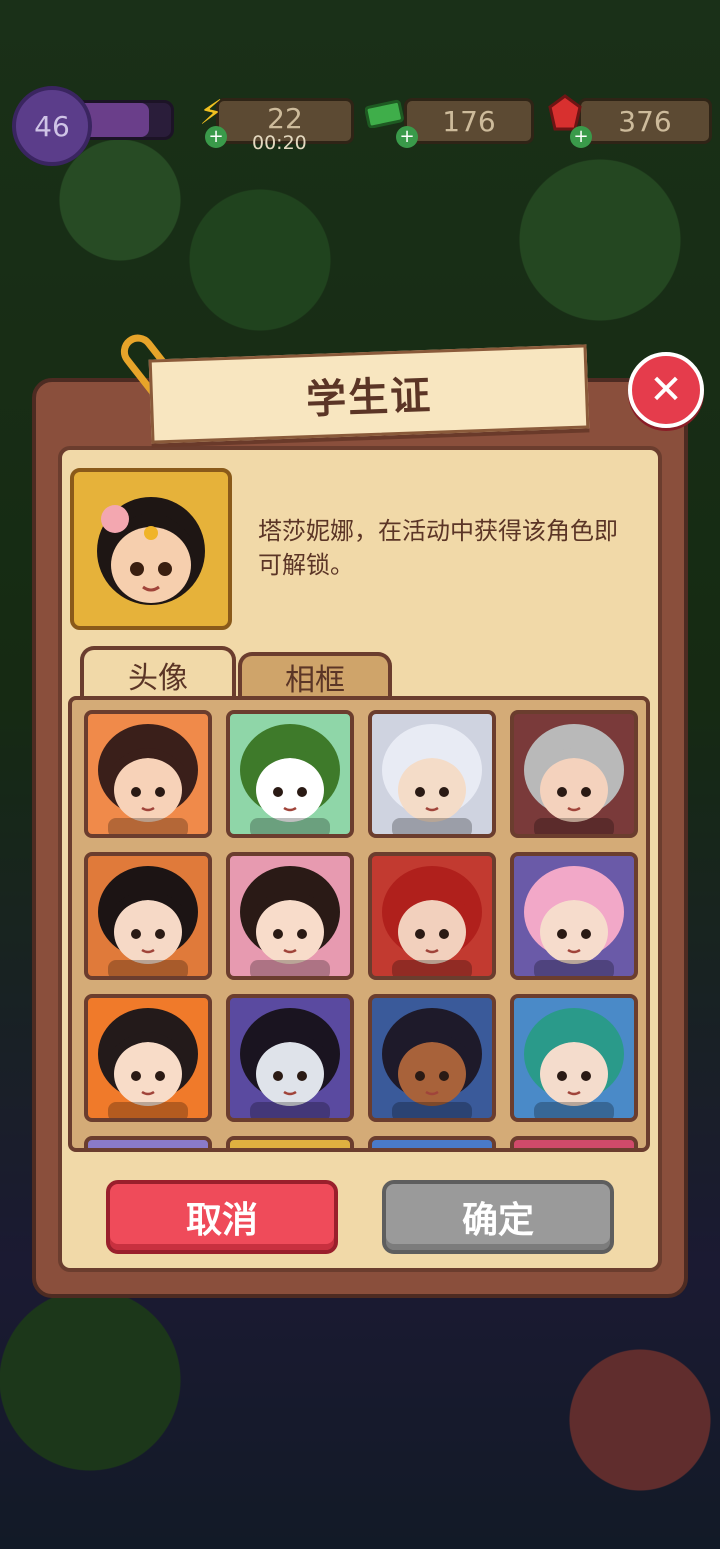  I want to click on cash-counter: 176, so click(469, 121).